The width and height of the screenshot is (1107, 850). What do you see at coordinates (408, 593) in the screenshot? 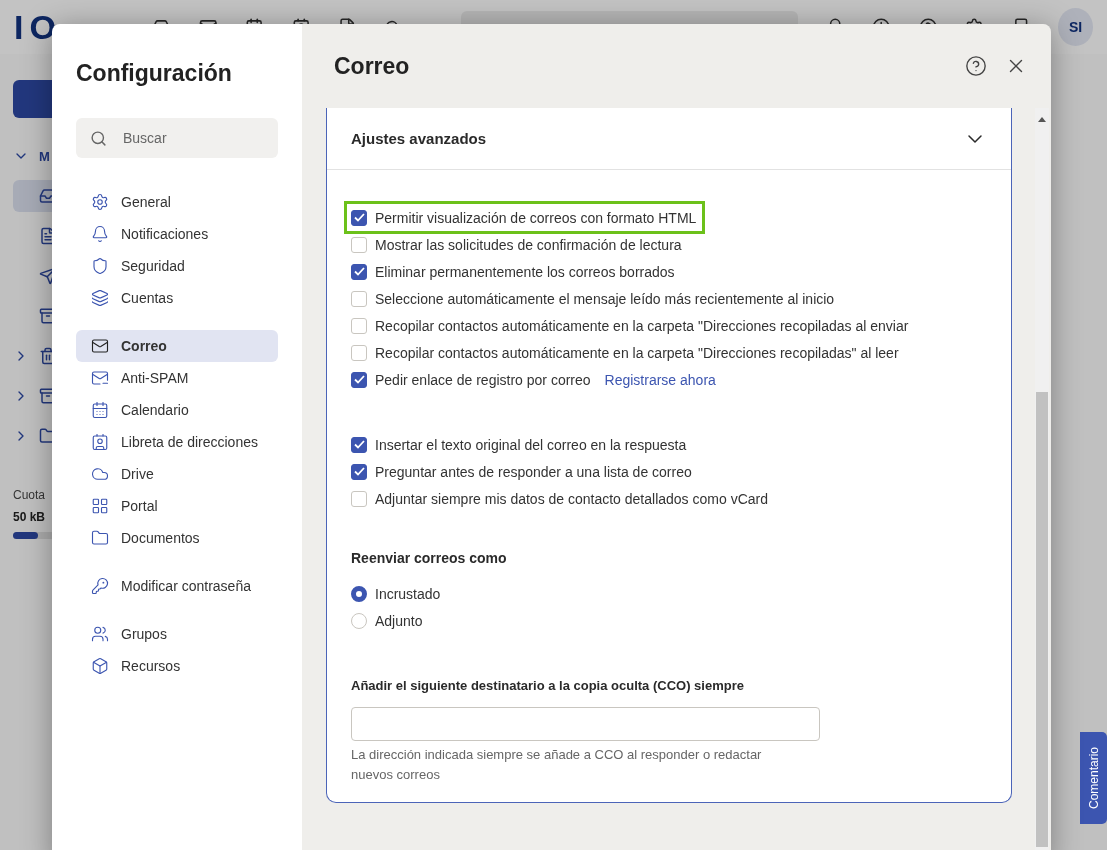
I see `option-label: Incrustado` at bounding box center [408, 593].